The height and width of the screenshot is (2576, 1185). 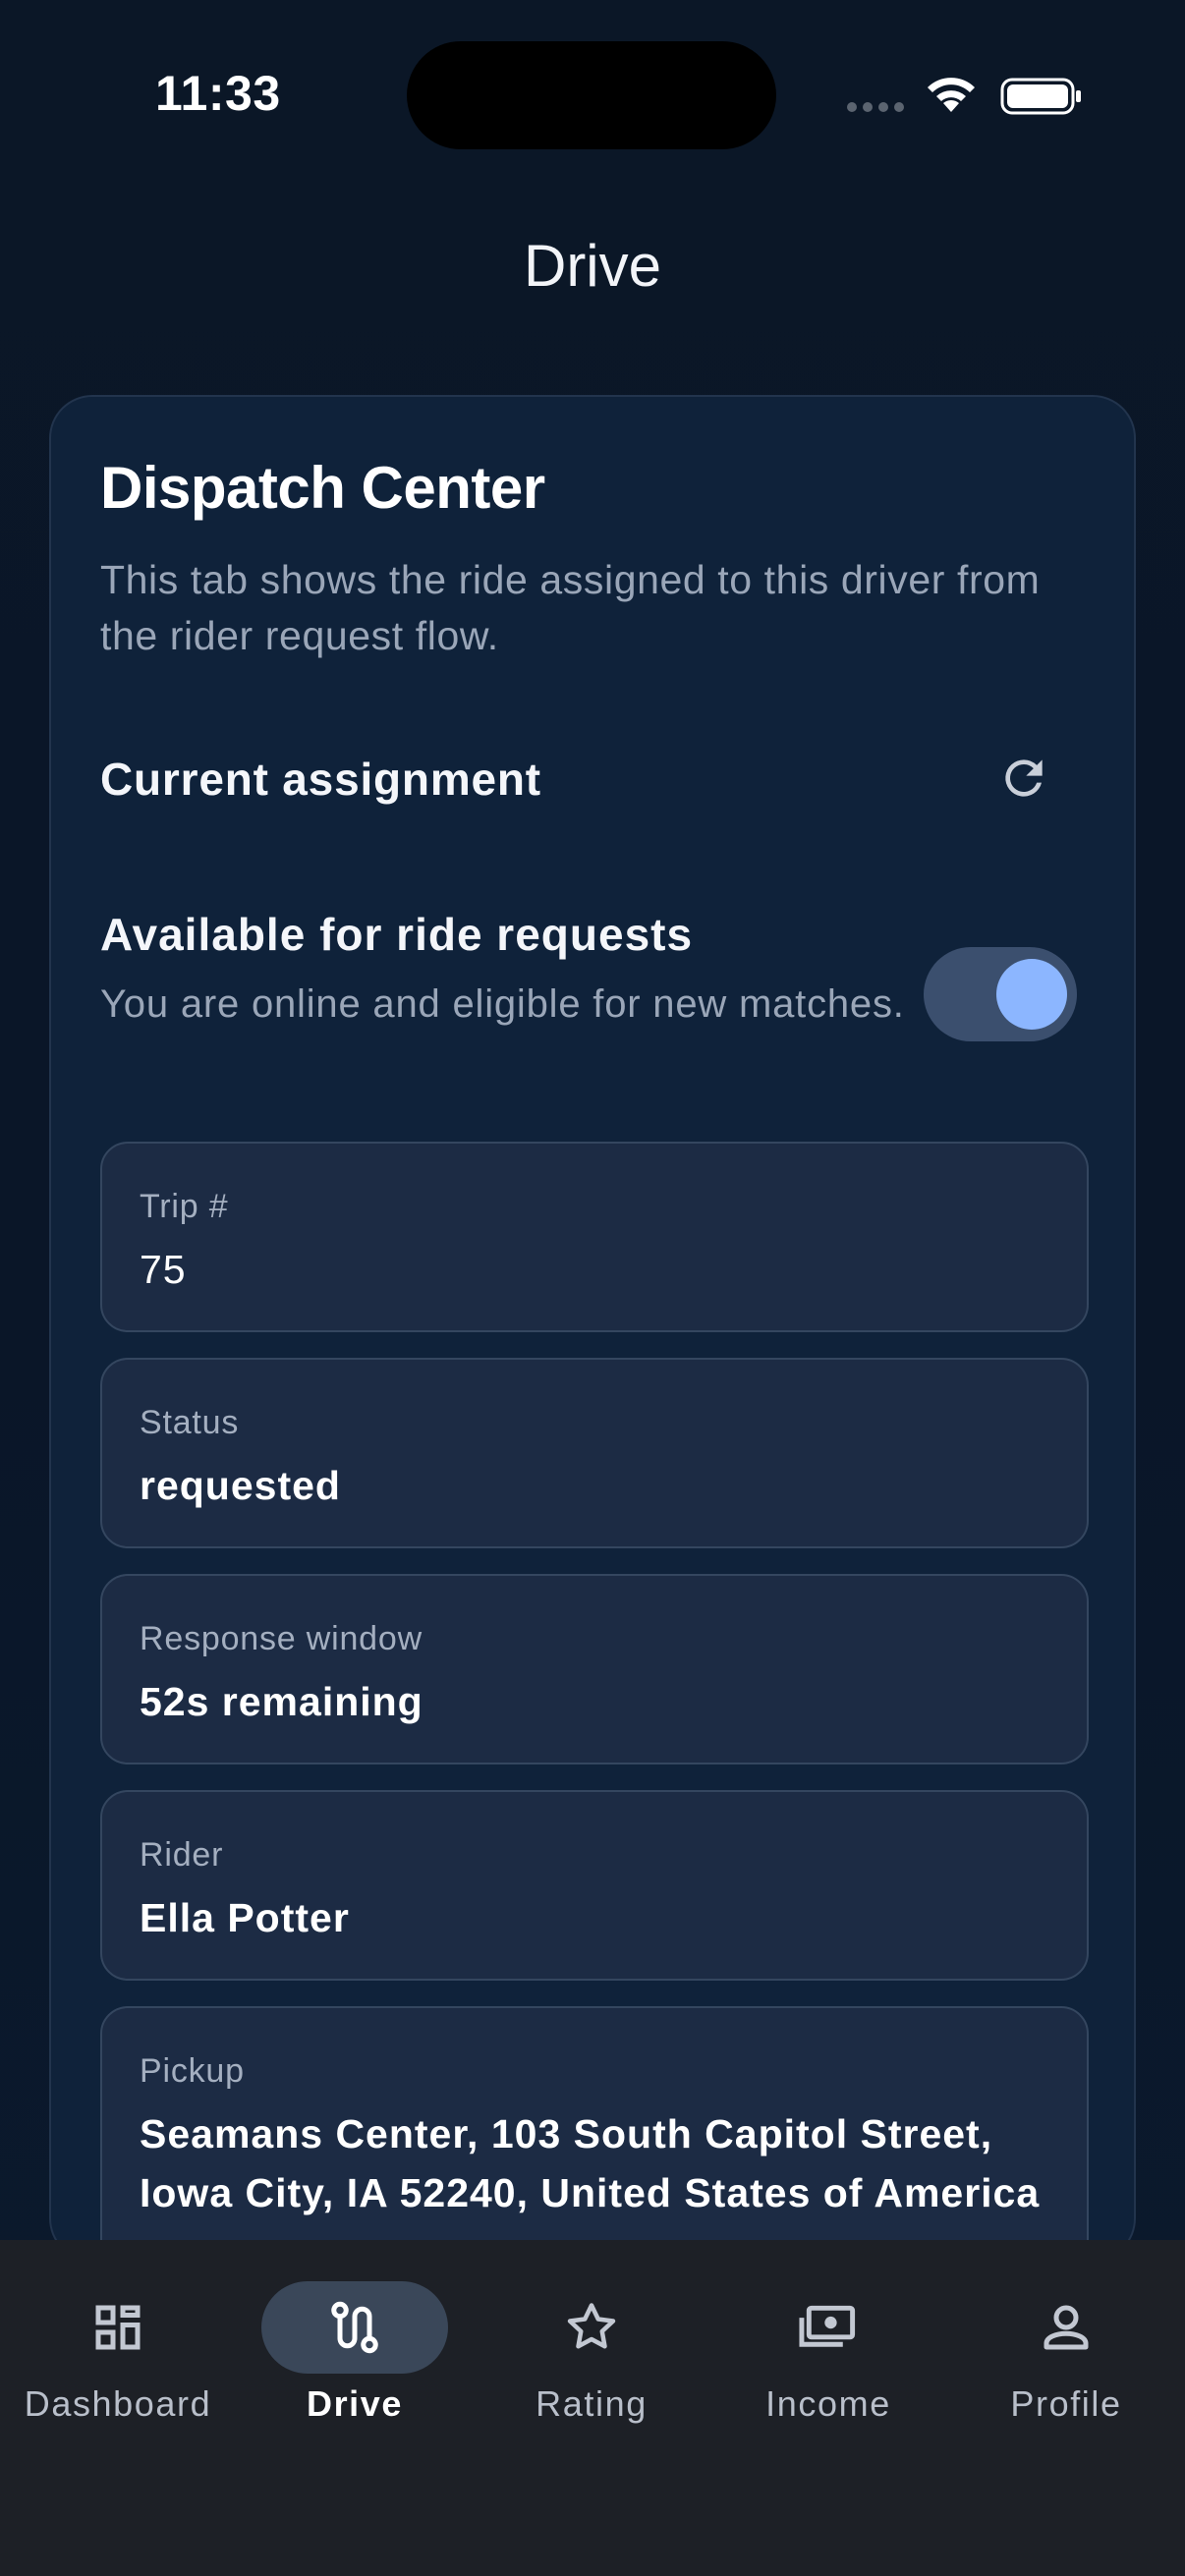 I want to click on person-icon, so click(x=1067, y=2327).